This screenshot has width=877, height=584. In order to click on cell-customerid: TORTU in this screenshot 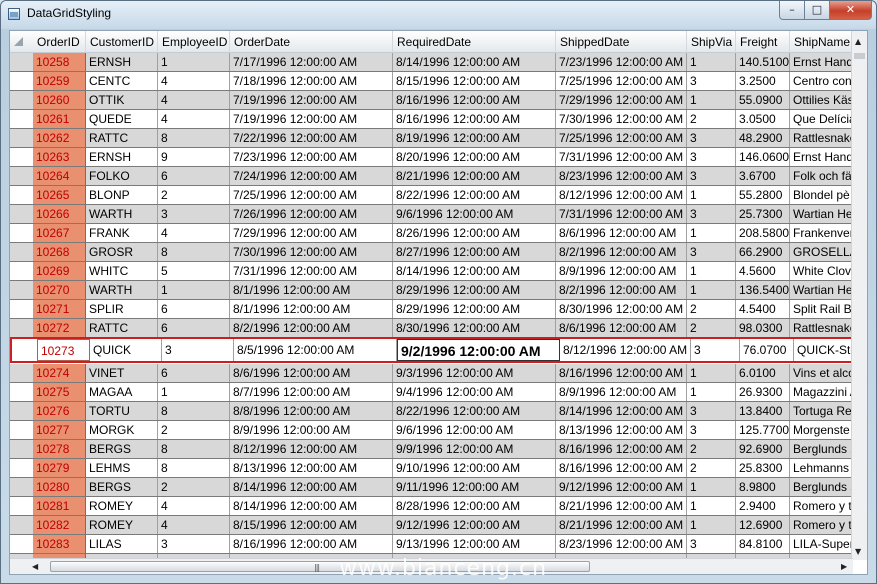, I will do `click(122, 411)`.